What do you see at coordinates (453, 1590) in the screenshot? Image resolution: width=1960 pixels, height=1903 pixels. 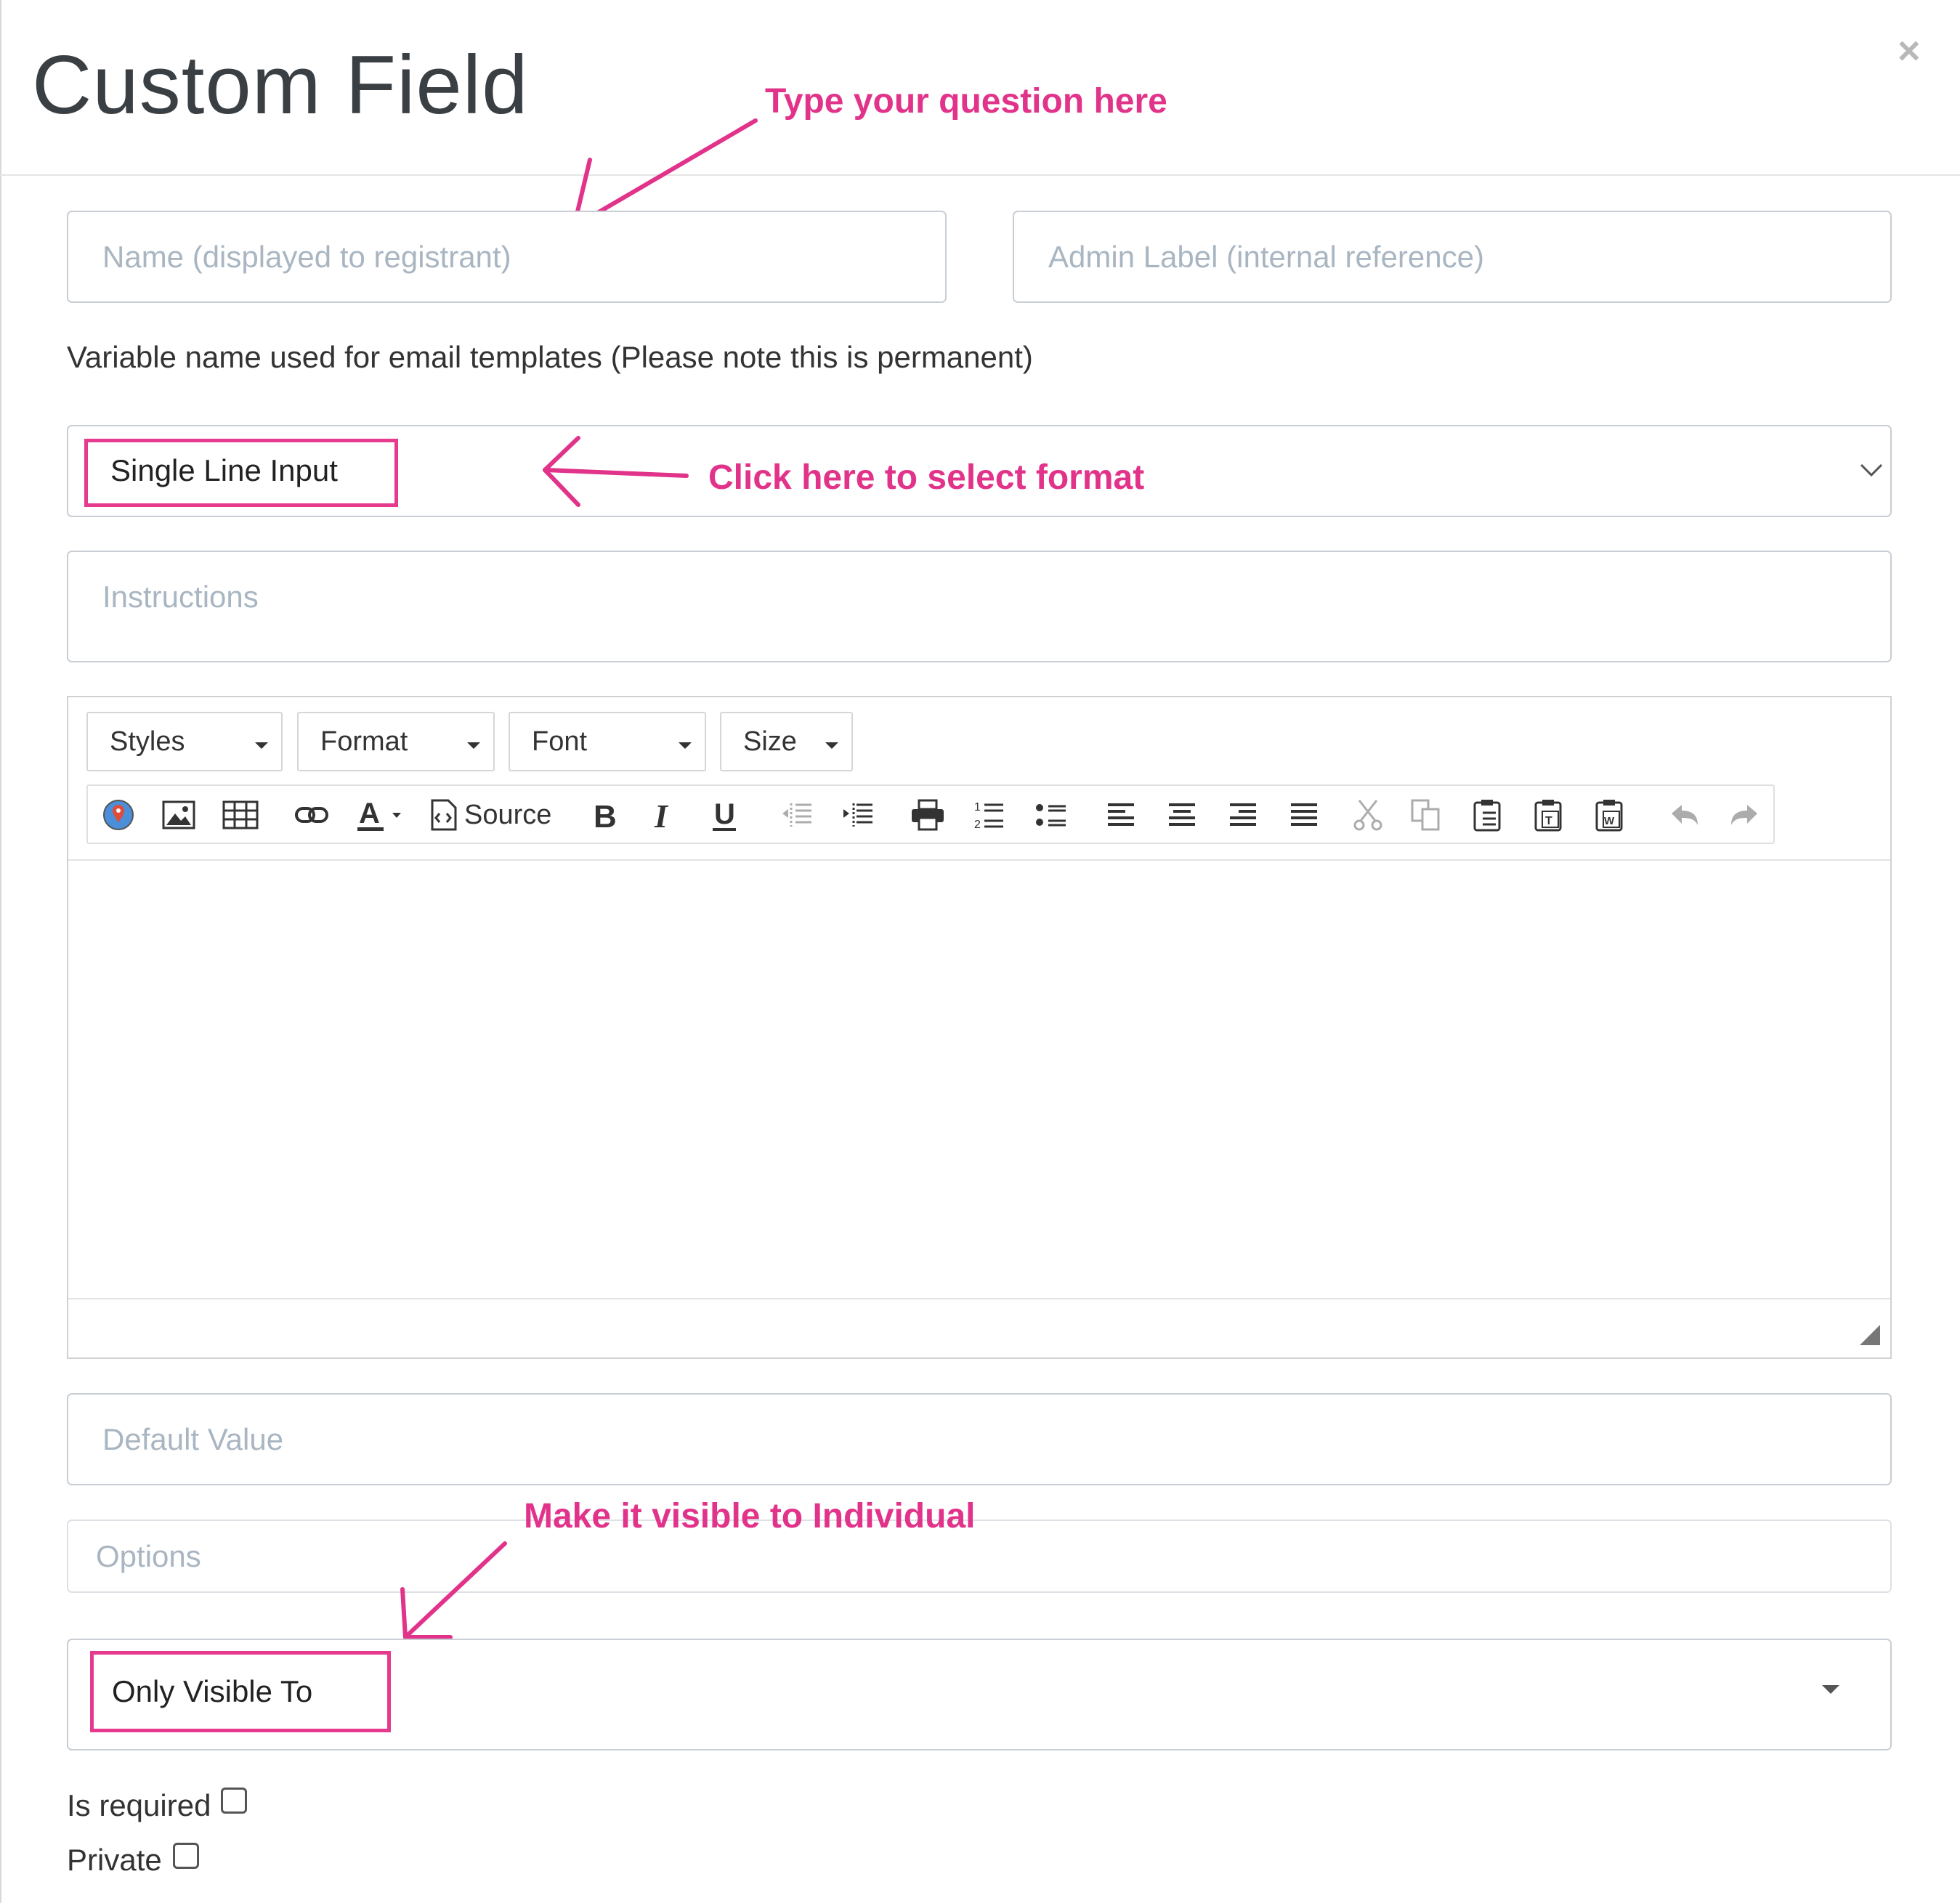 I see `annotation-arrow-visible` at bounding box center [453, 1590].